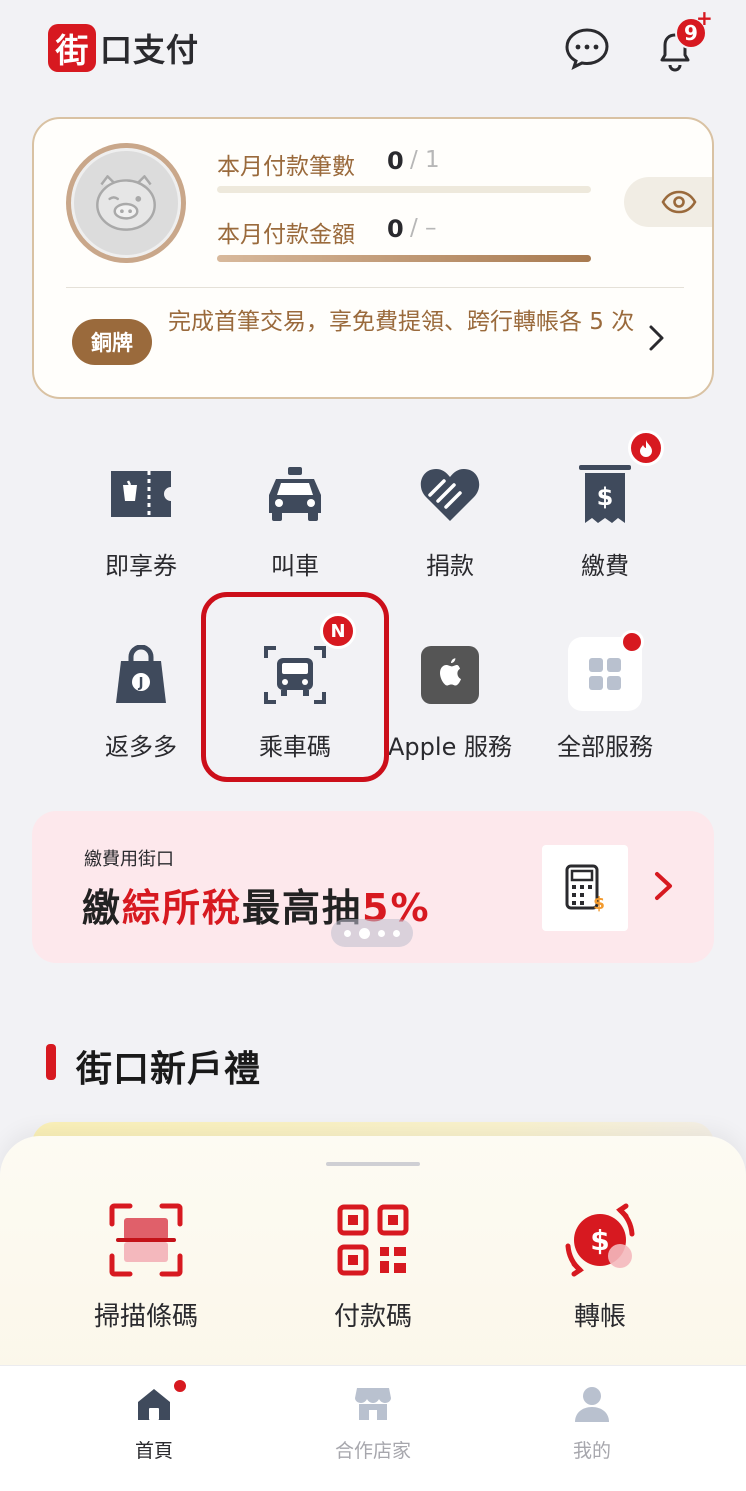 The height and width of the screenshot is (1491, 746). I want to click on tab-label: 首頁, so click(153, 1451).